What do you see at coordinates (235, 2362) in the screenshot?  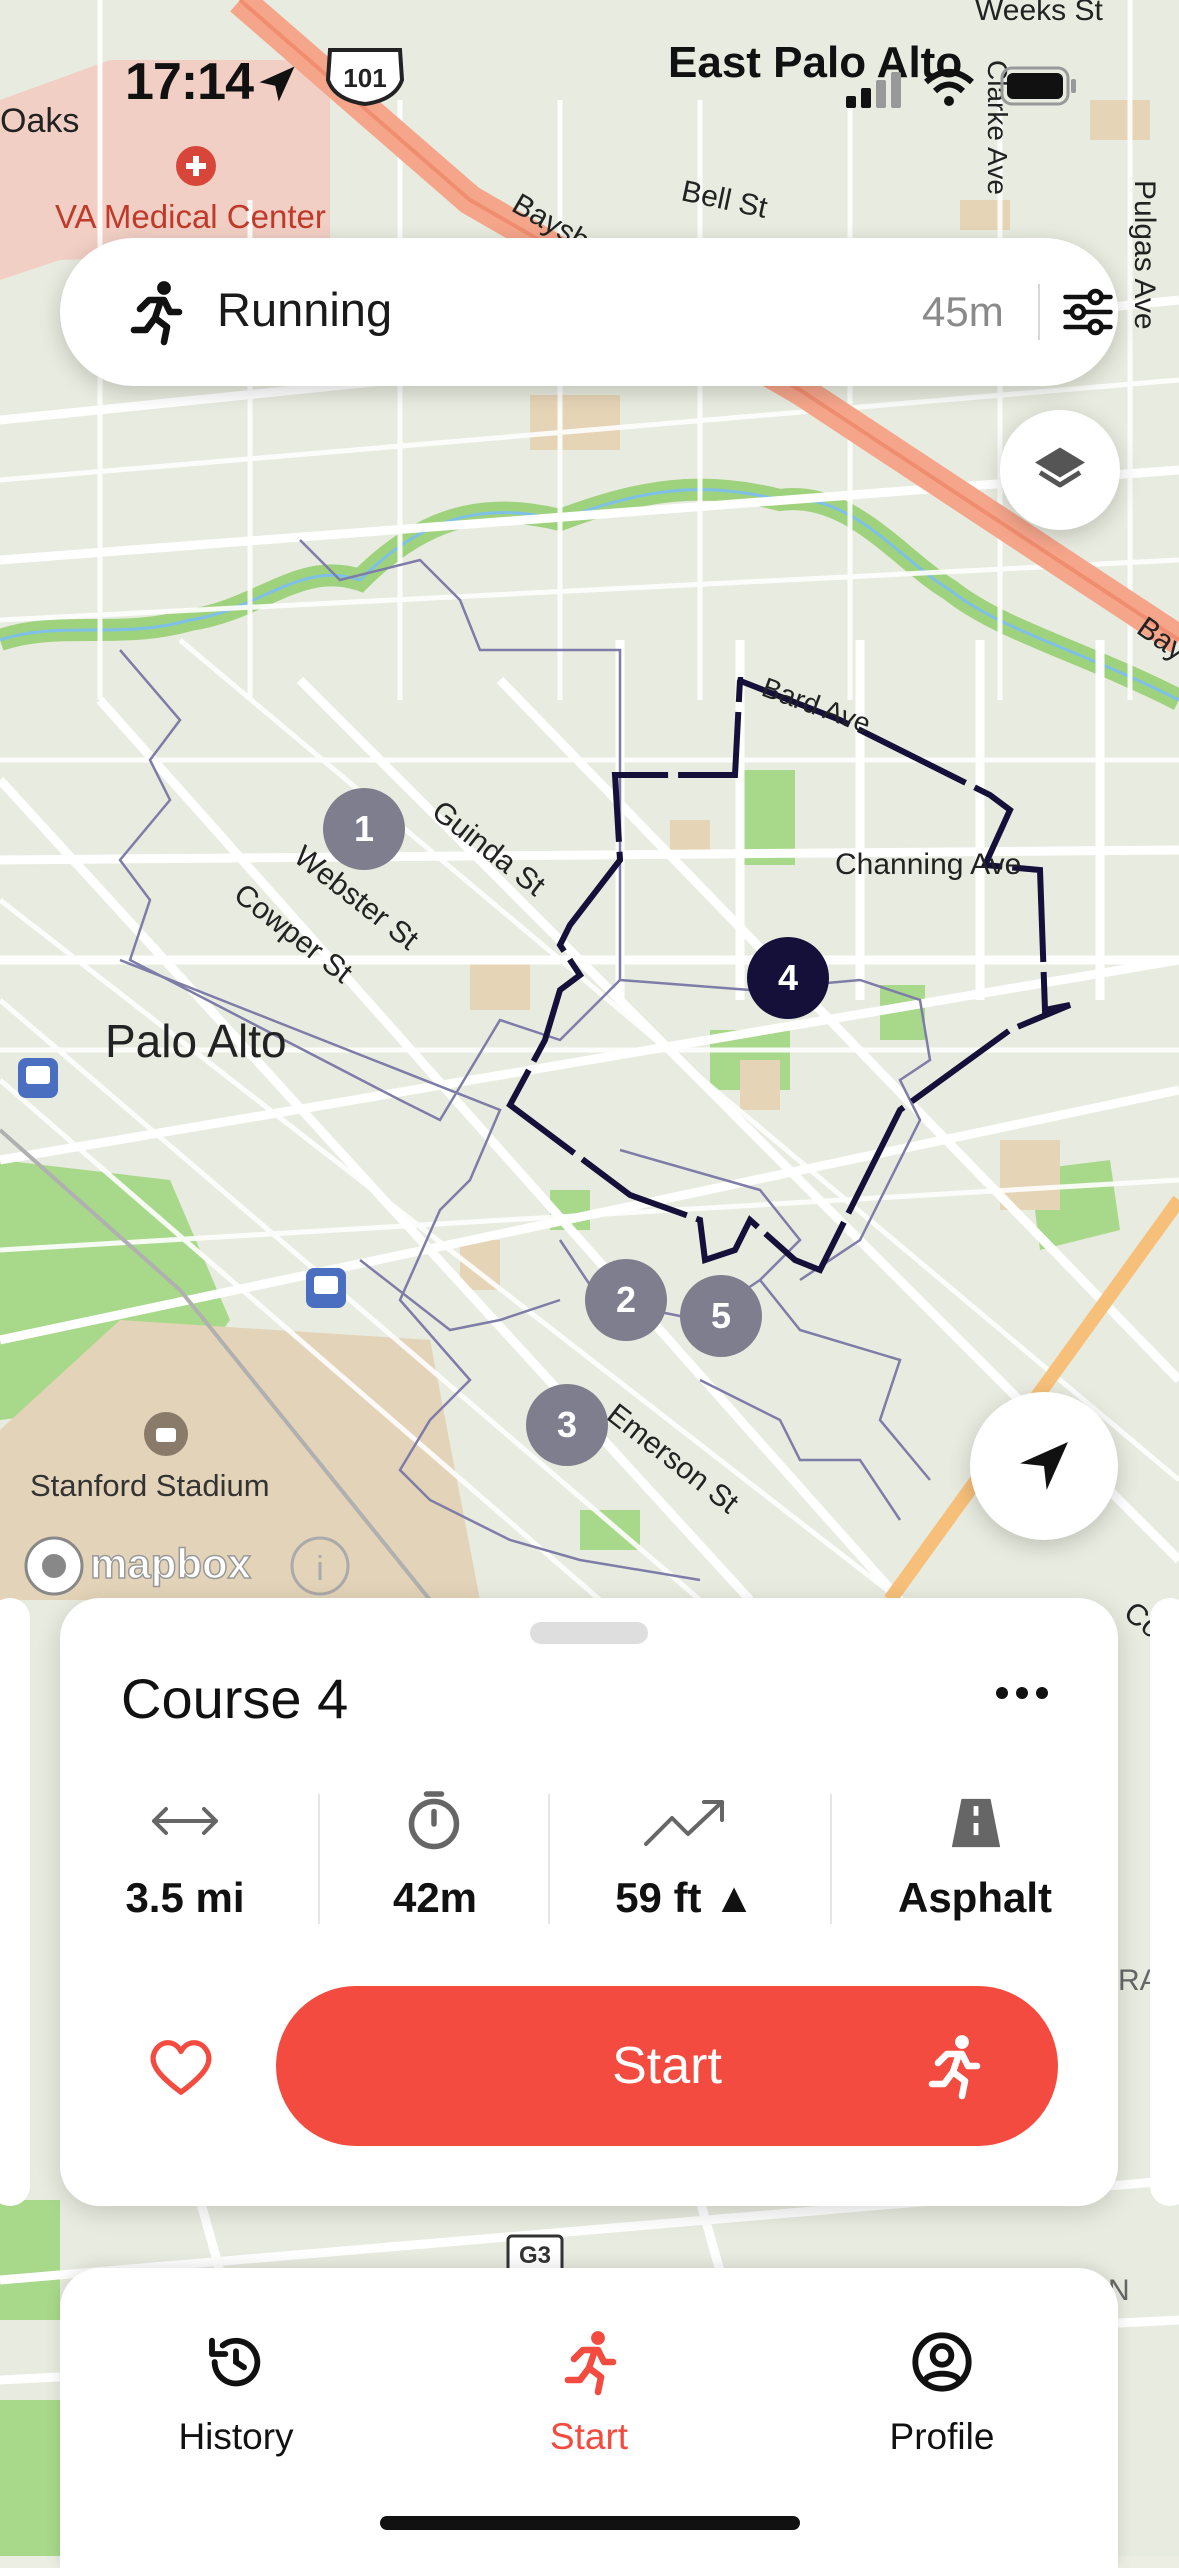 I see `history-icon` at bounding box center [235, 2362].